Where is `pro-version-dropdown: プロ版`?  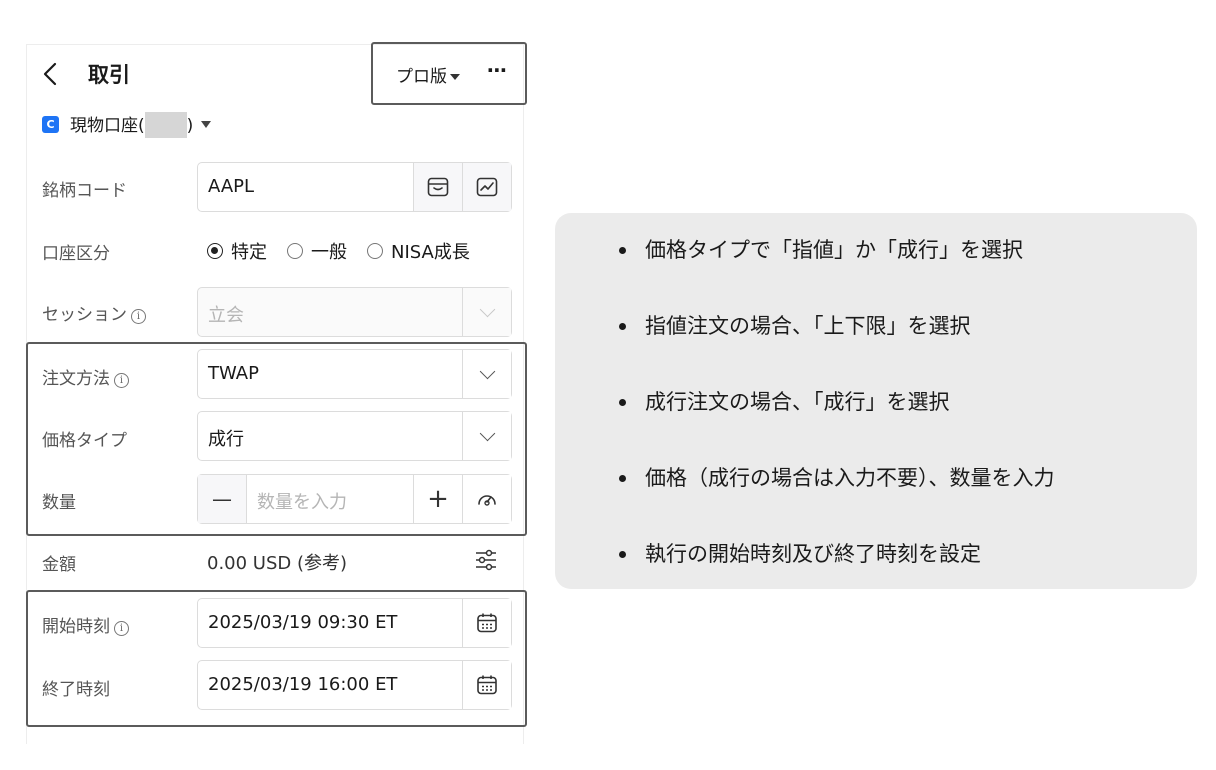 pro-version-dropdown: プロ版 is located at coordinates (428, 74).